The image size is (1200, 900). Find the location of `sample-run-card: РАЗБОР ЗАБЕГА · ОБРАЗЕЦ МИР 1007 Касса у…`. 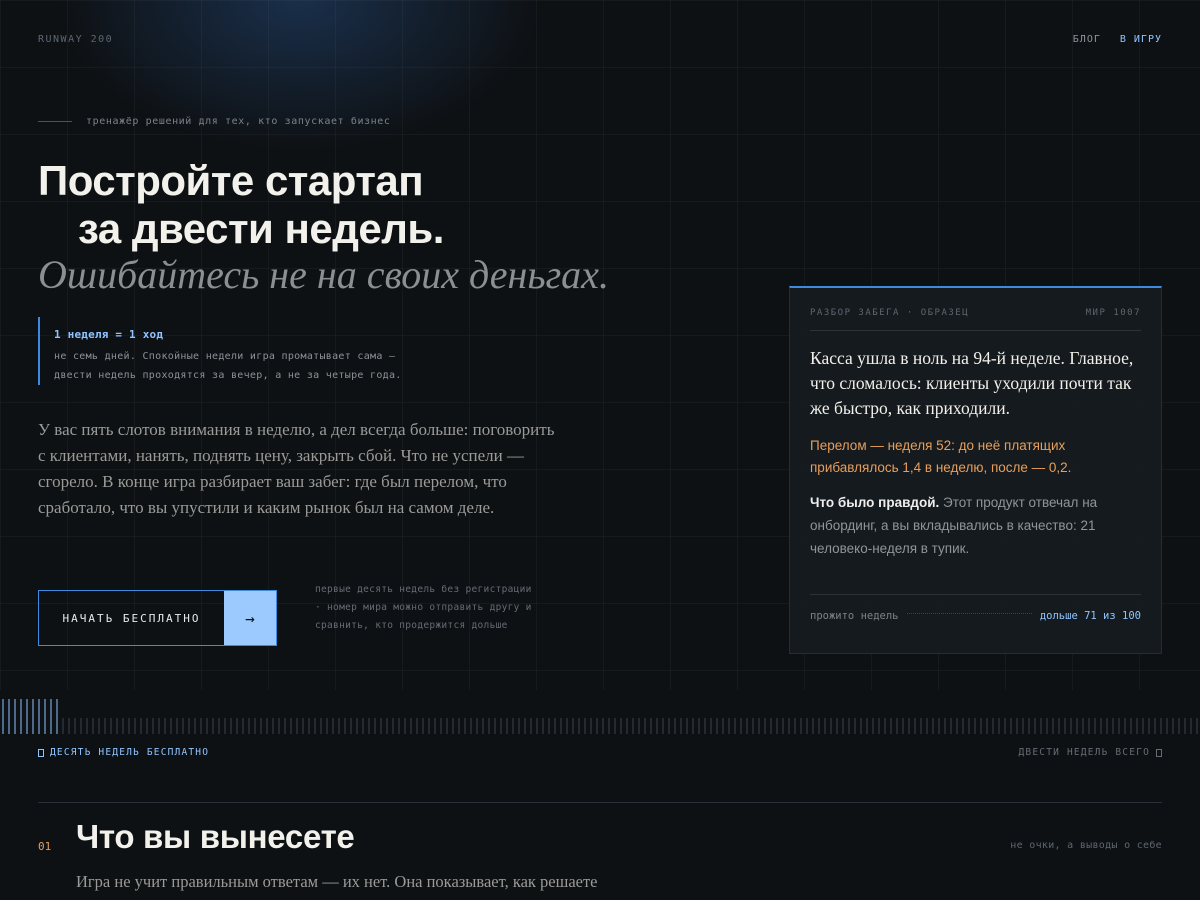

sample-run-card: РАЗБОР ЗАБЕГА · ОБРАЗЕЦ МИР 1007 Касса у… is located at coordinates (975, 470).